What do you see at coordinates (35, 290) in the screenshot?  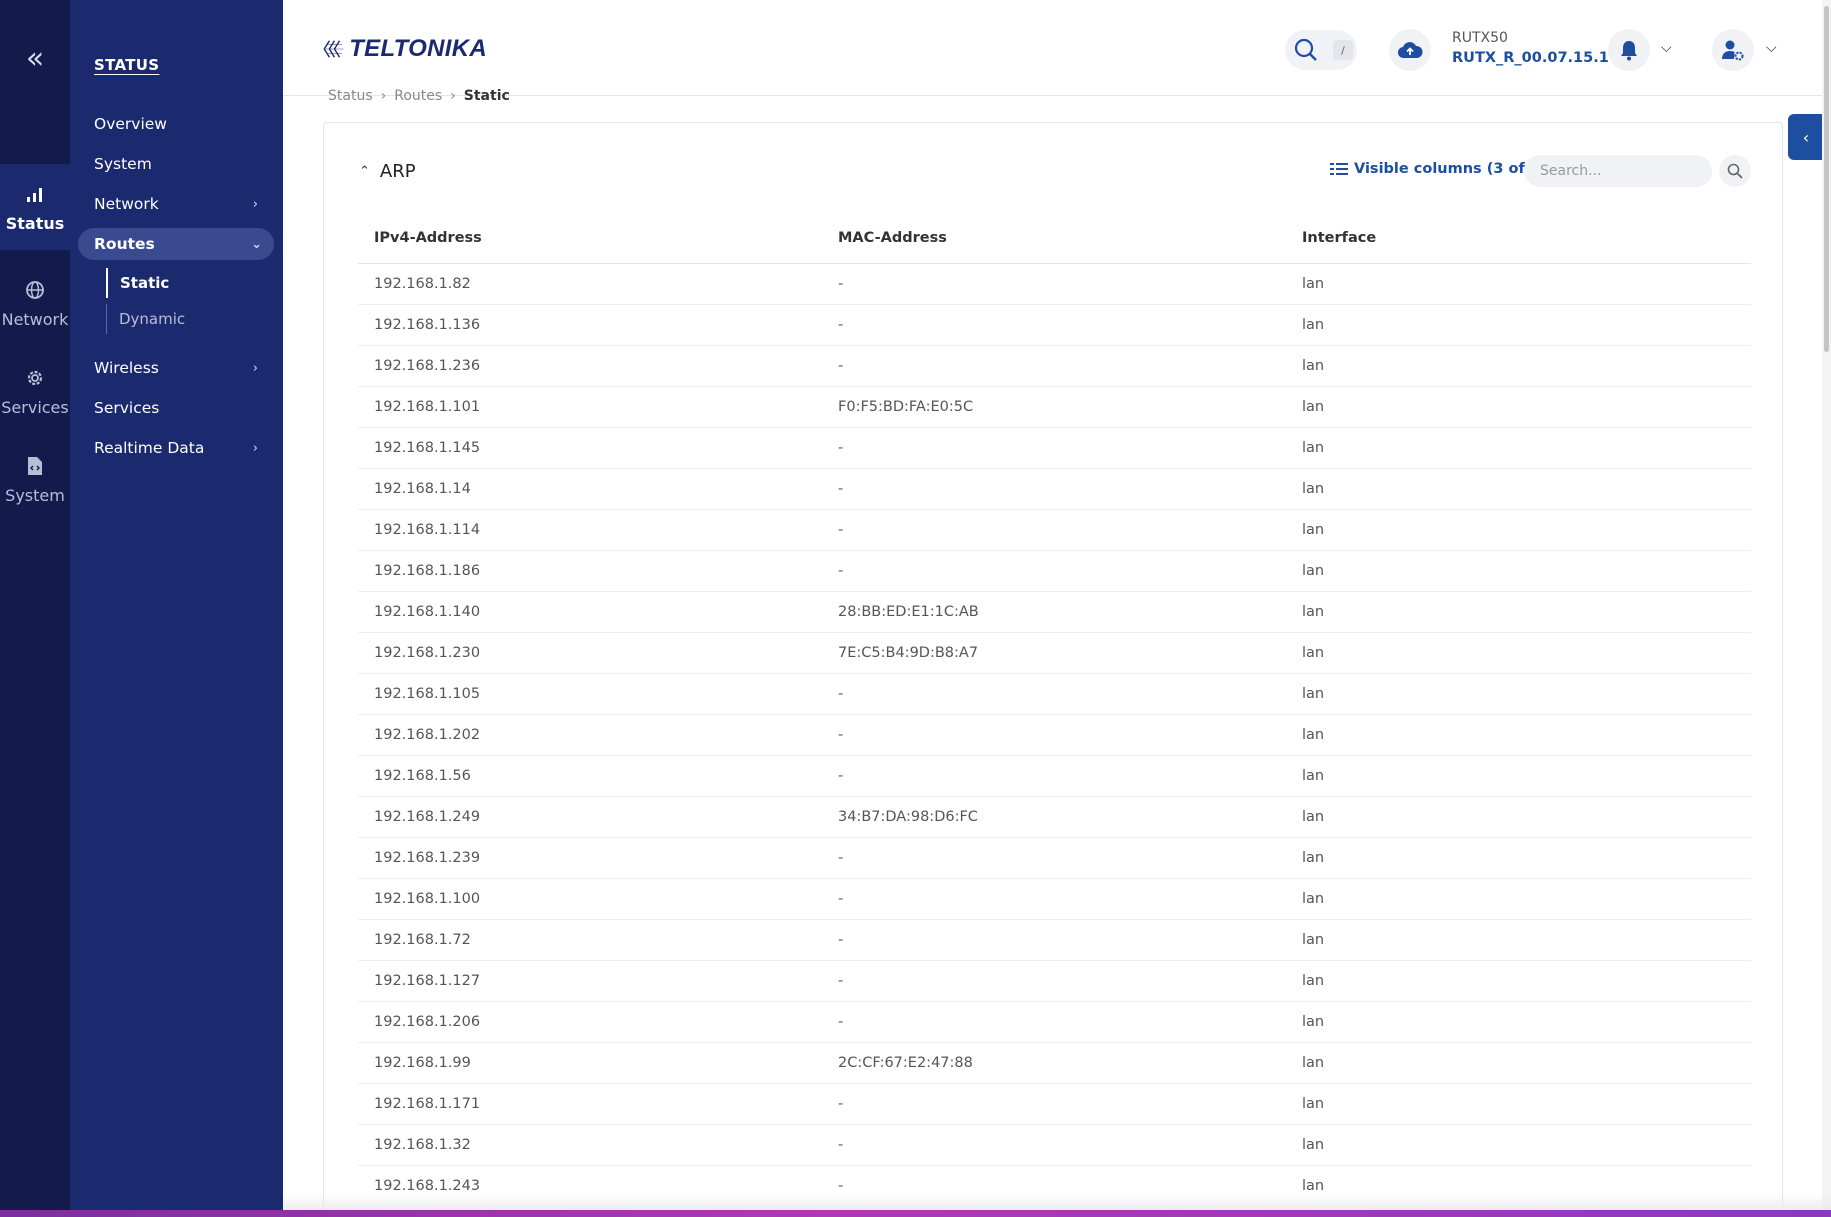 I see `globe-icon` at bounding box center [35, 290].